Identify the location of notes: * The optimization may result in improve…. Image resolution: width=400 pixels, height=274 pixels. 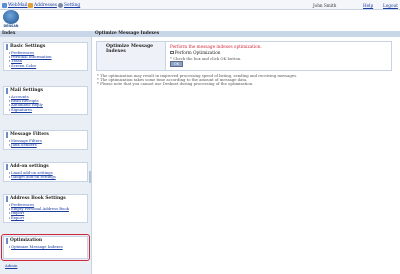
(247, 80).